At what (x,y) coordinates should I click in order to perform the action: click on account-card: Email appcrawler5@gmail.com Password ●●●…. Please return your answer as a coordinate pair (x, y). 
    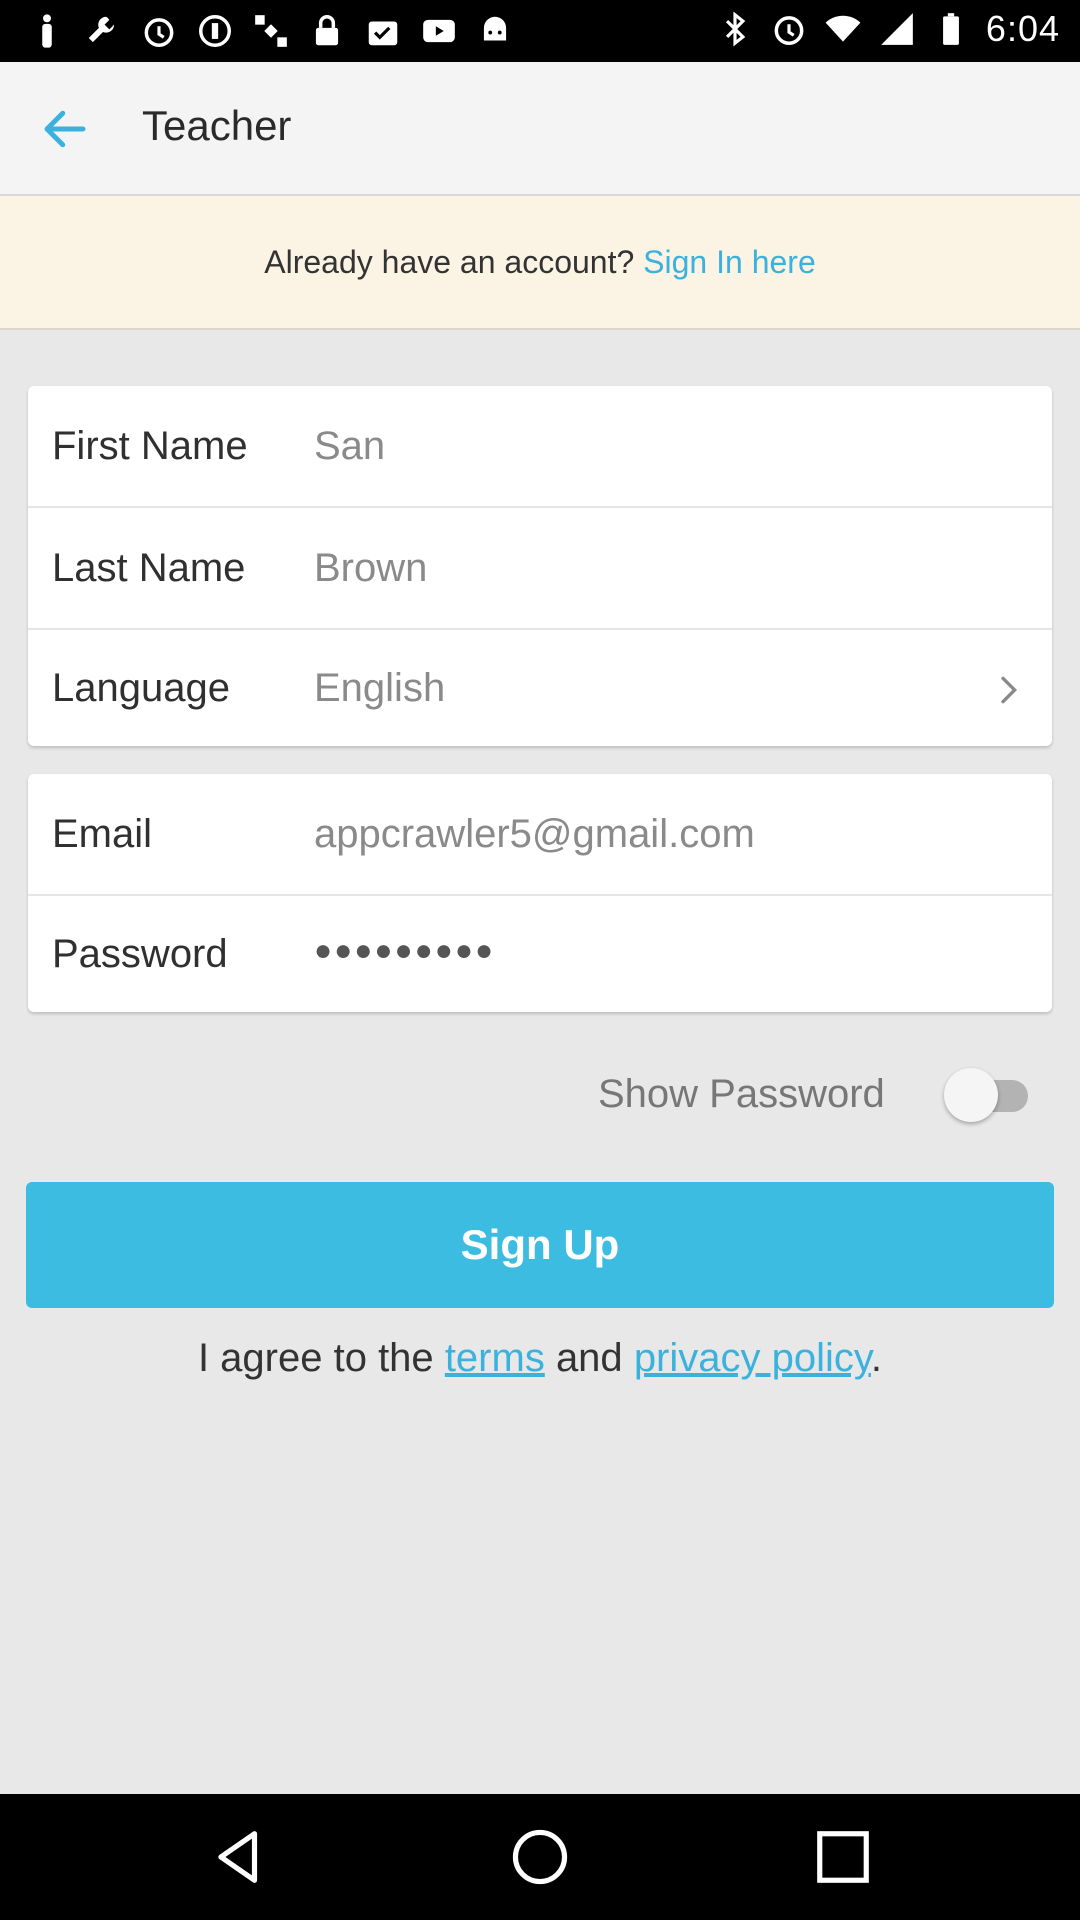
    Looking at the image, I should click on (540, 893).